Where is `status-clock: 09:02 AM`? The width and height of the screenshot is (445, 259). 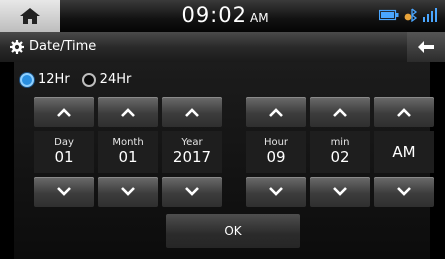 status-clock: 09:02 AM is located at coordinates (225, 15).